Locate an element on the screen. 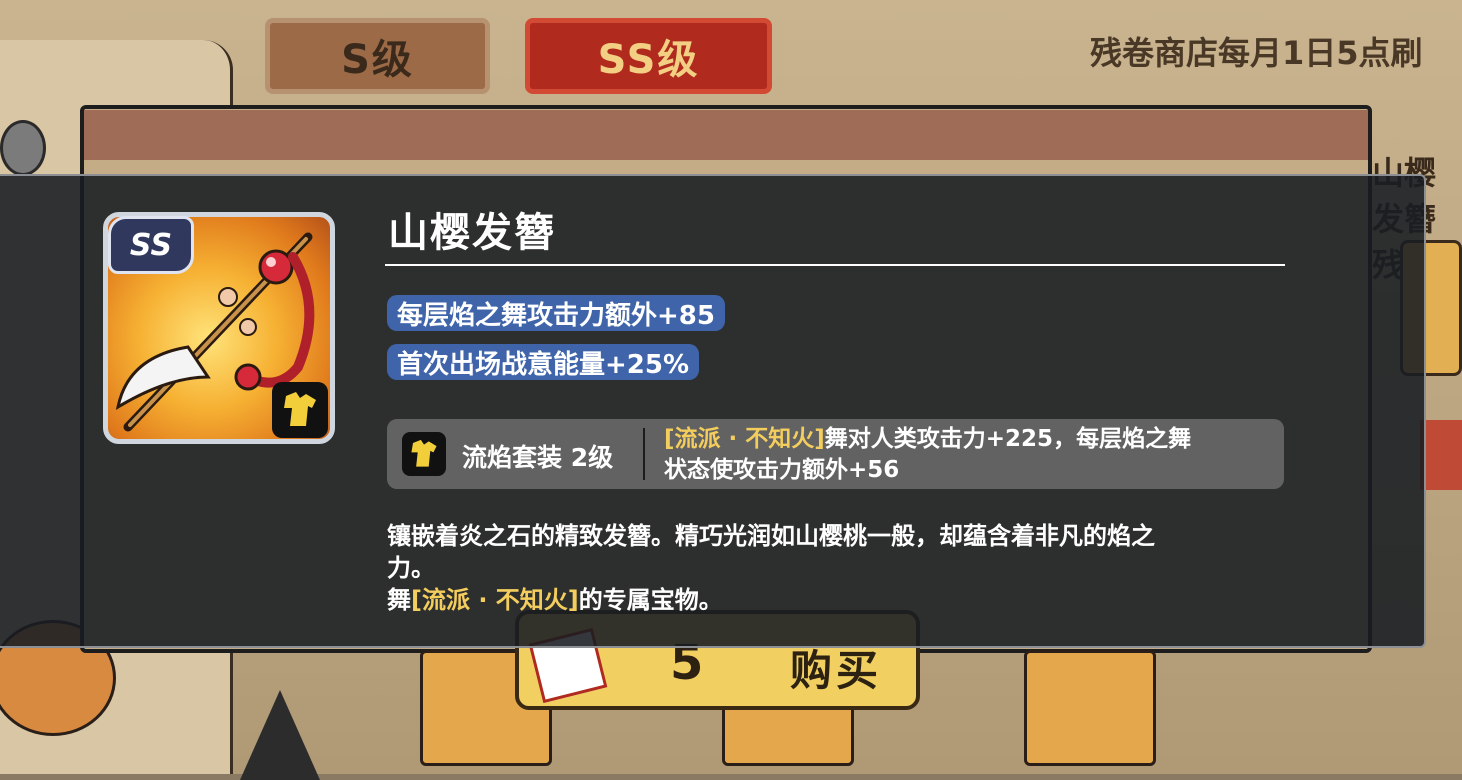 This screenshot has height=780, width=1462. description-line1: 镶嵌着炎之石的精致发簪。精巧光润如山樱桃一般，却蕴含着非凡的焰之 is located at coordinates (771, 536).